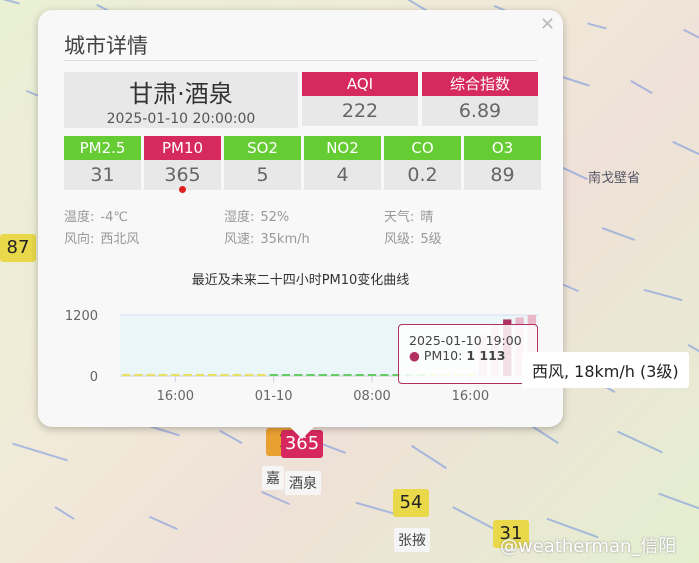  I want to click on wind-tooltip: 西风, 18km/h (3级), so click(605, 370).